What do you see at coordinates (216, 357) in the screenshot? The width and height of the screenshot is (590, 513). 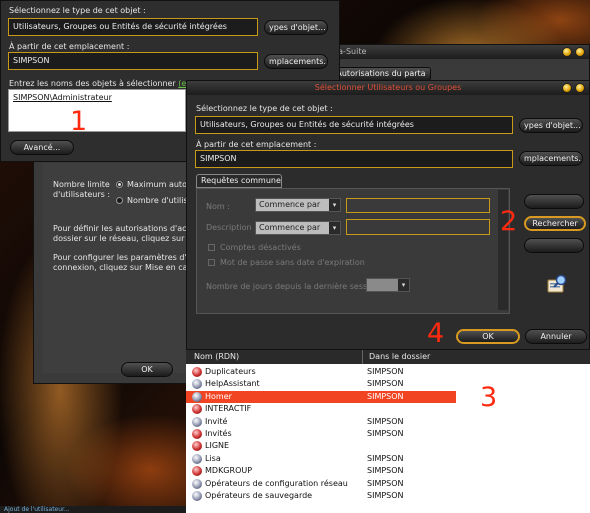 I see `col-name-header: Nom (RDN)` at bounding box center [216, 357].